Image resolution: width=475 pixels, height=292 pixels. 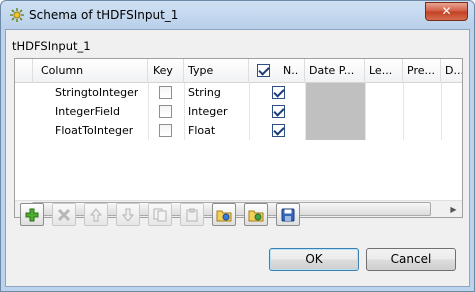 I want to click on cancel-button: Cancel, so click(x=411, y=259).